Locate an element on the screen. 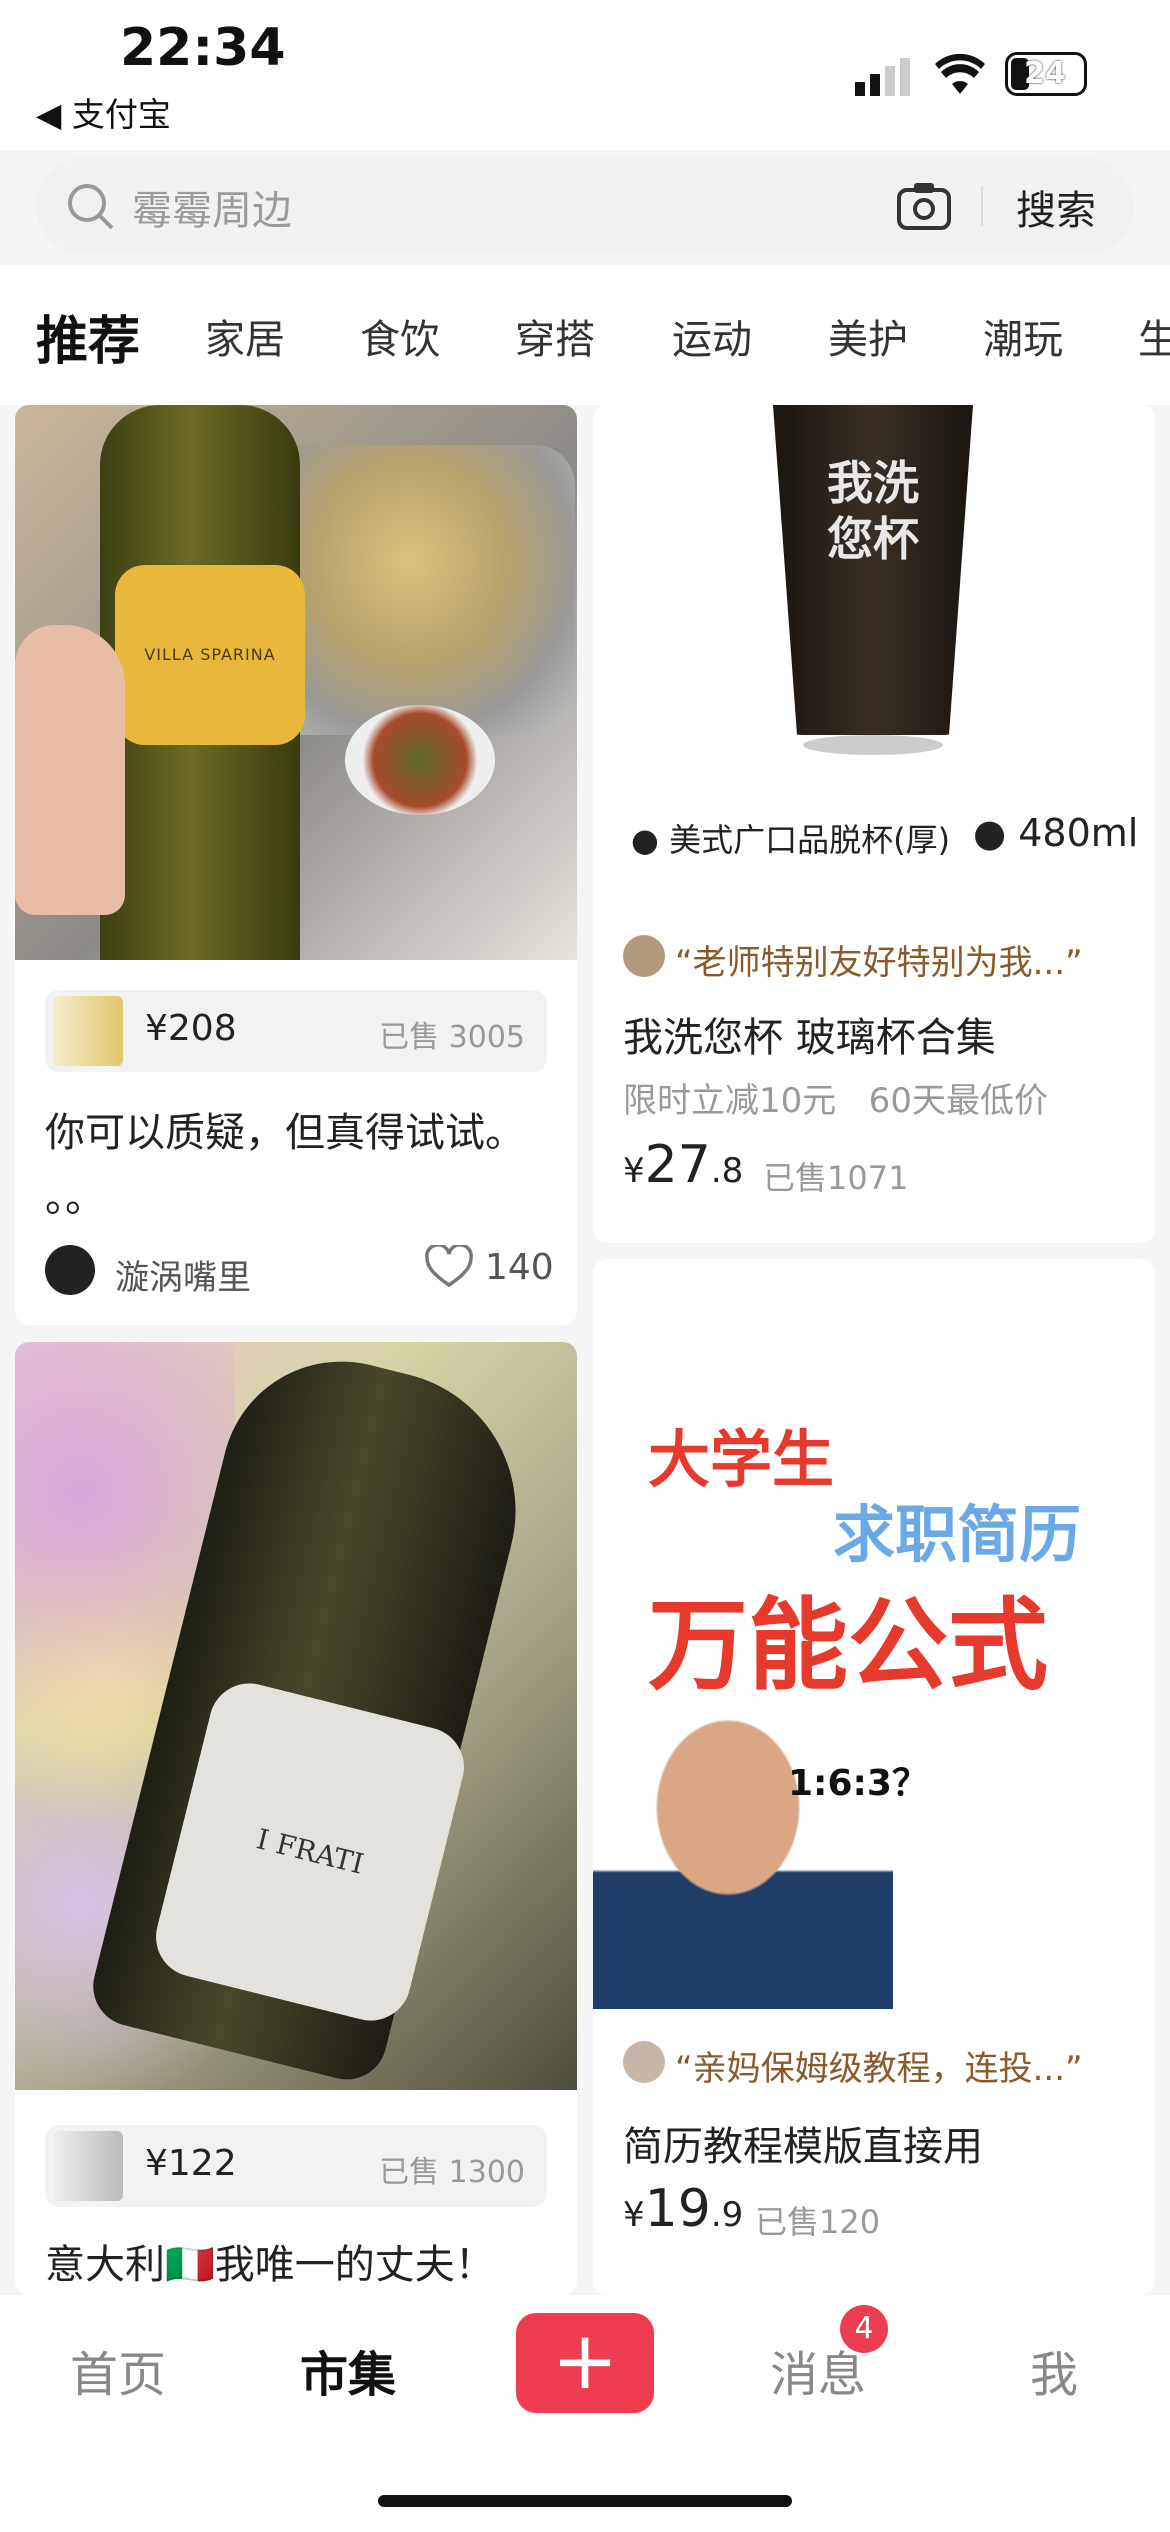 This screenshot has width=1170, height=2532. tab-food: 食饮 is located at coordinates (400, 336).